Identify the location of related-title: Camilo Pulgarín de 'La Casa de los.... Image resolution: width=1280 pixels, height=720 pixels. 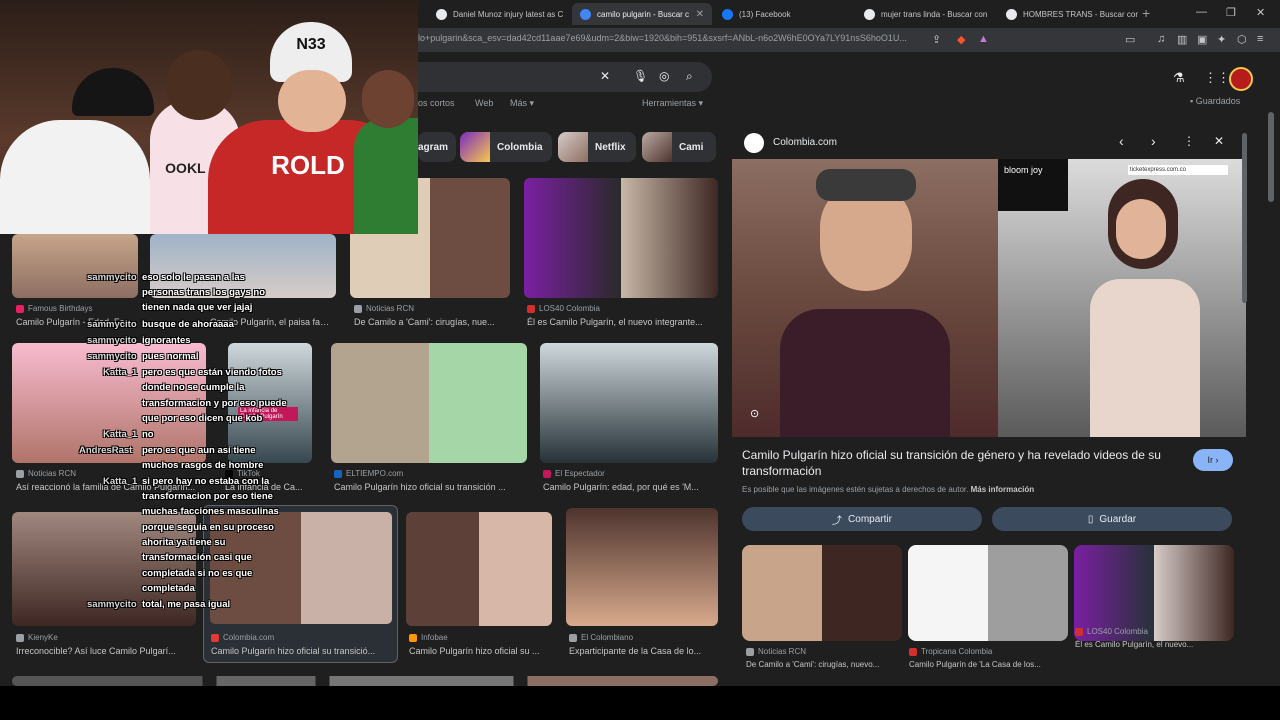
(989, 664).